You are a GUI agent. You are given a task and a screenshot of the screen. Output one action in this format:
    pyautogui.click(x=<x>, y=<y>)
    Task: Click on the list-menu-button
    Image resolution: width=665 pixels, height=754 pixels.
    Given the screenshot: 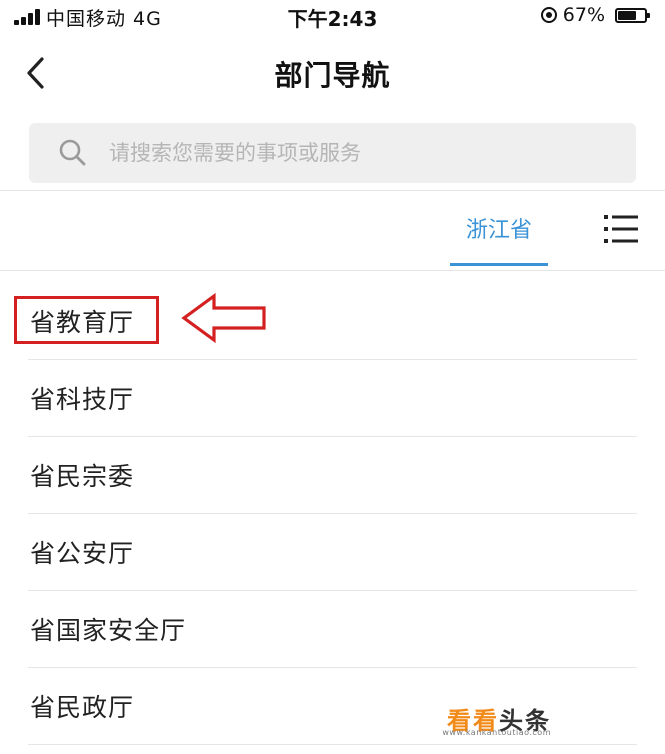 What is the action you would take?
    pyautogui.click(x=621, y=229)
    